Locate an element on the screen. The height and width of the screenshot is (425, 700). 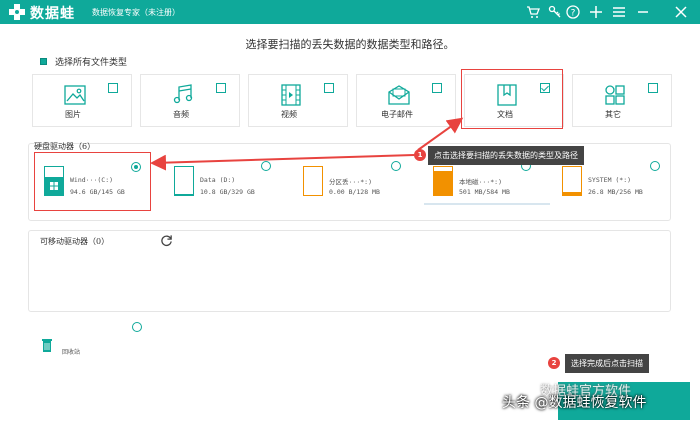
type-card-other: 其它 is located at coordinates (622, 100).